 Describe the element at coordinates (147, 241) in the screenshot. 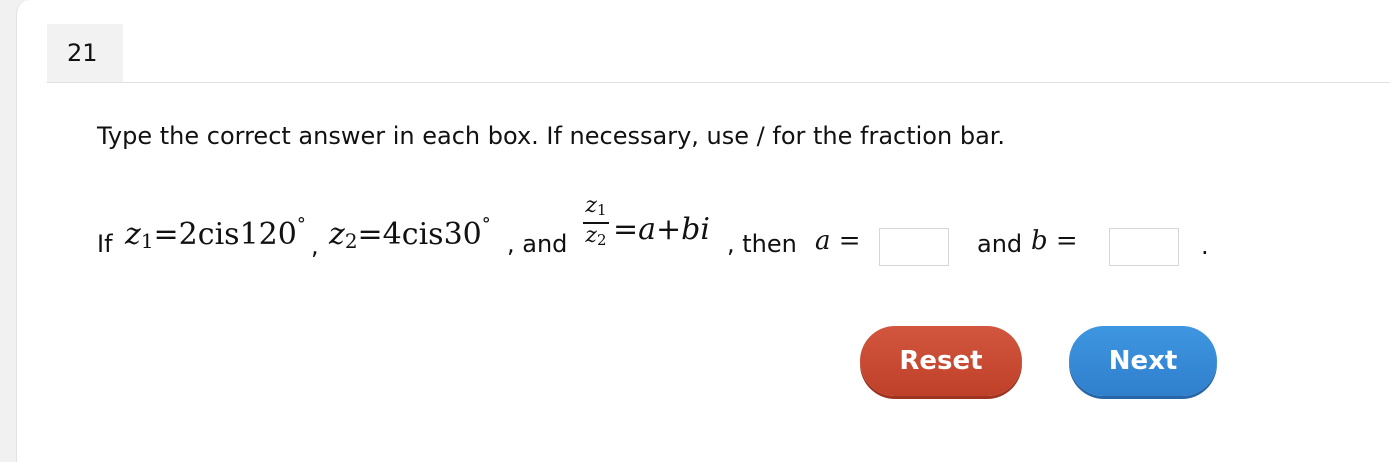

I see `z1-sub: 1` at that location.